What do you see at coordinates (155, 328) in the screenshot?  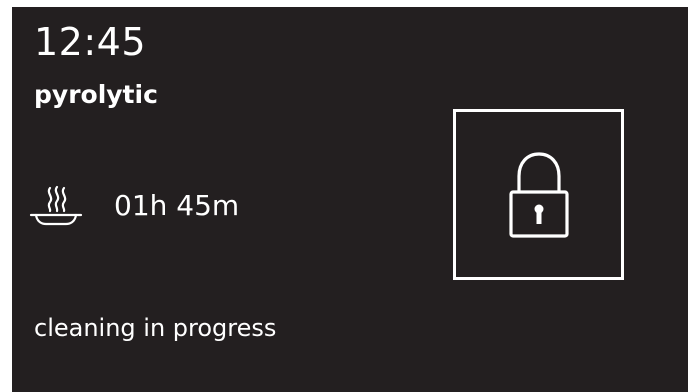 I see `status-message: cleaning in progress` at bounding box center [155, 328].